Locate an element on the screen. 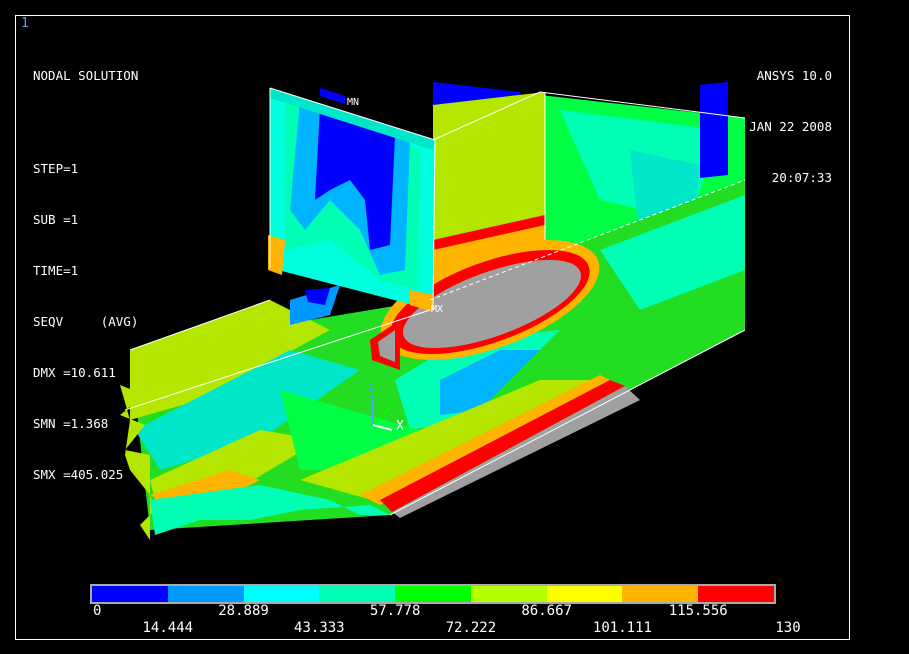 Image resolution: width=909 pixels, height=654 pixels. legend-label: 43.333 is located at coordinates (319, 628).